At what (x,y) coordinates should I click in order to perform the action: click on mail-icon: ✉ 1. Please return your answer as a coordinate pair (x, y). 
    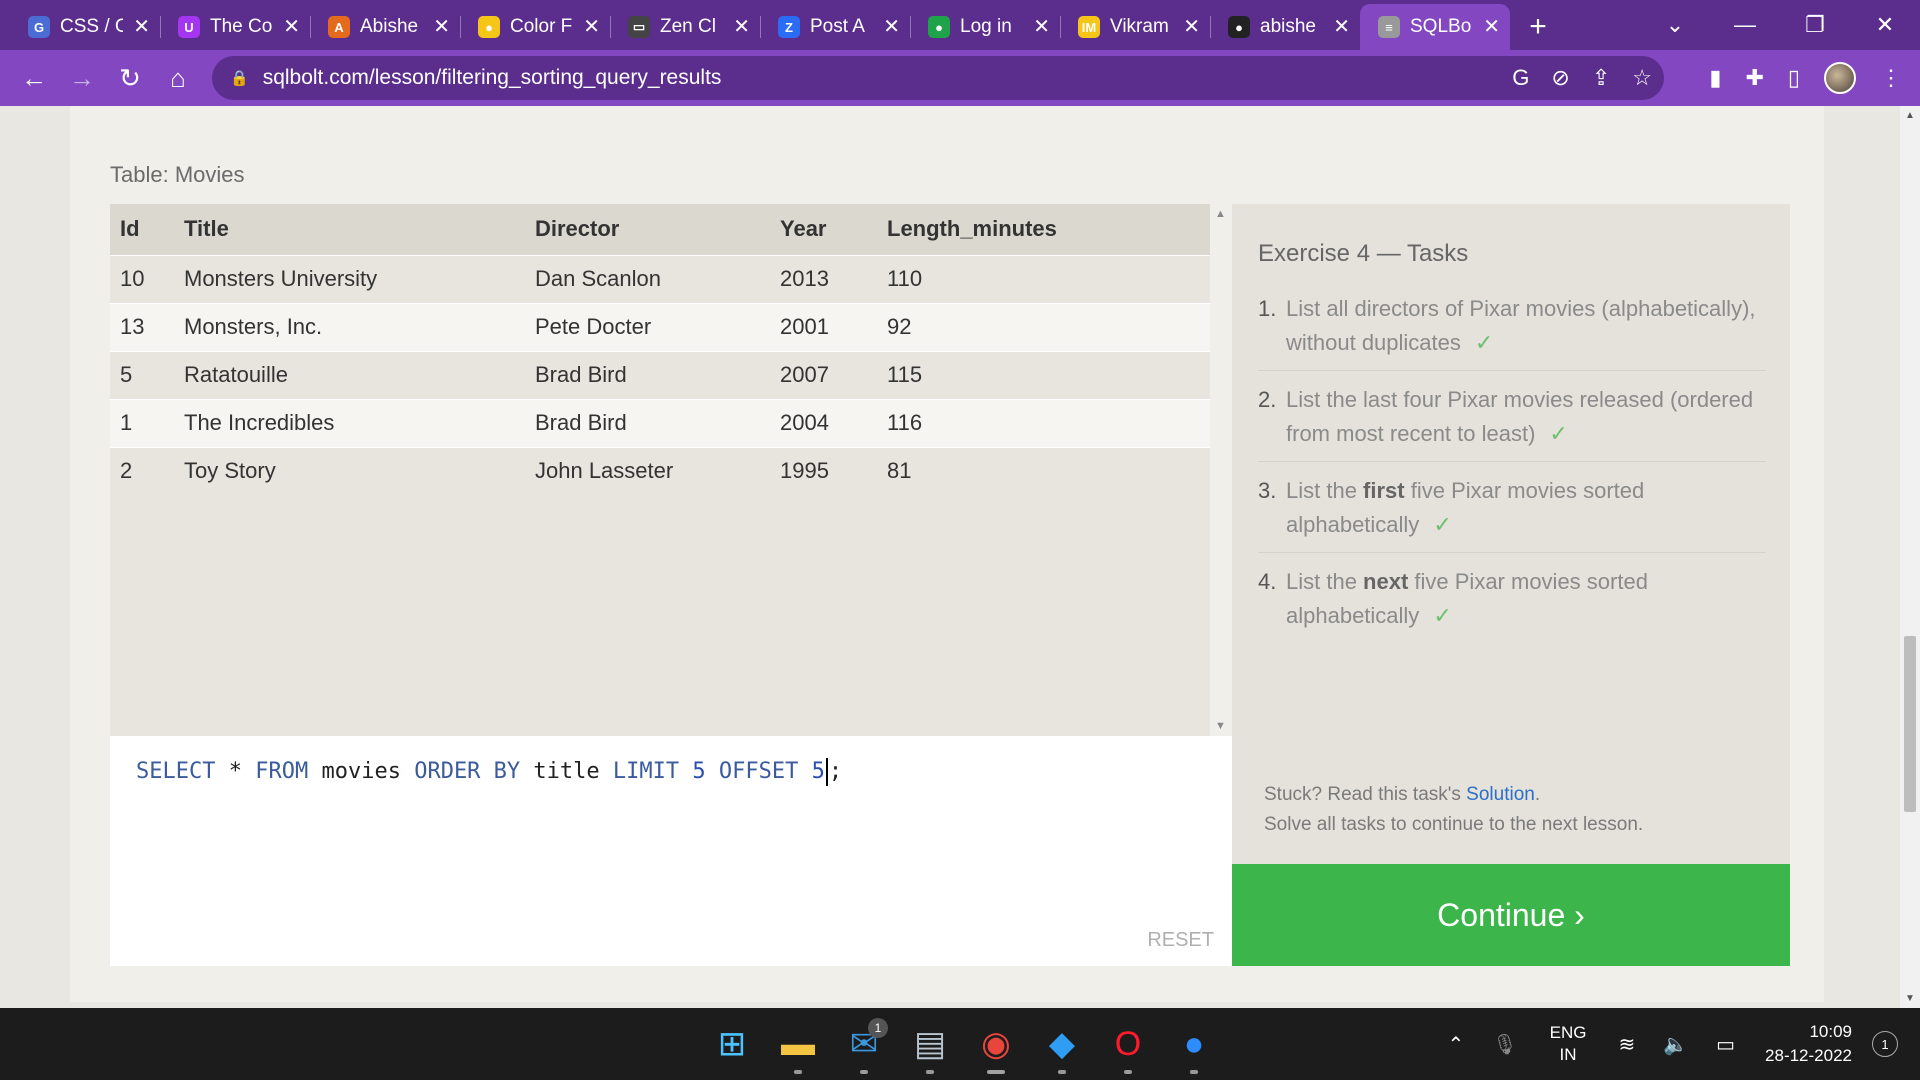
    Looking at the image, I should click on (864, 1044).